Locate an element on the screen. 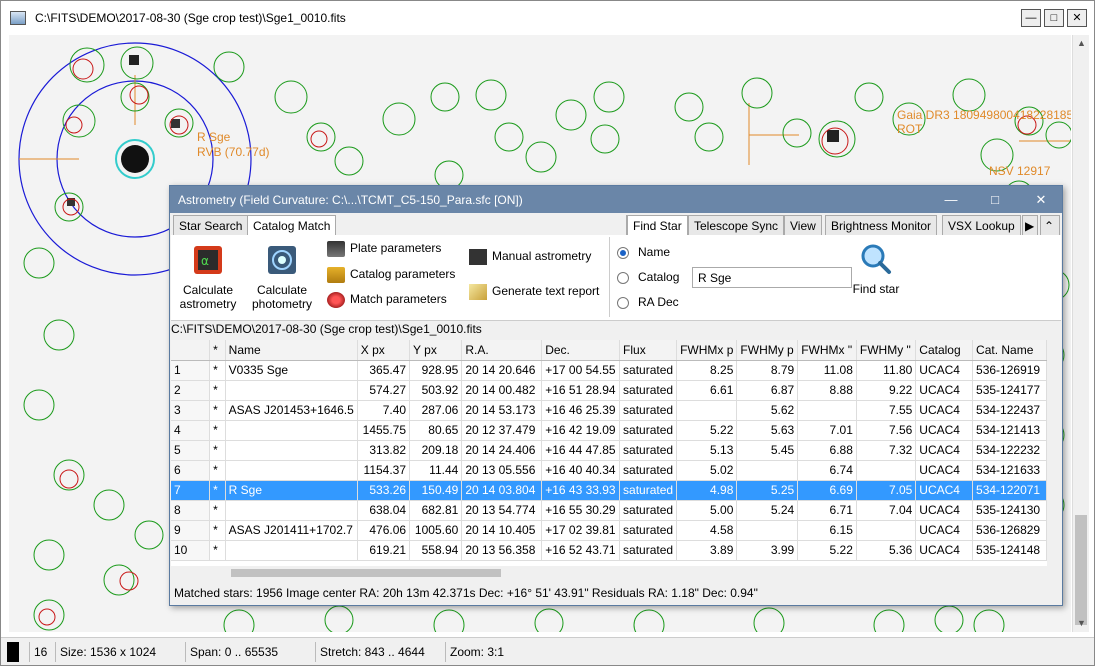 This screenshot has height=666, width=1095. table-cell: 928.95 is located at coordinates (436, 370).